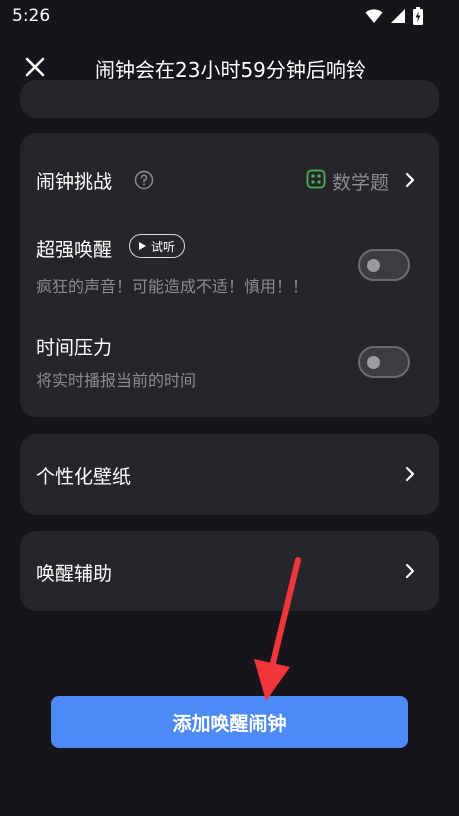  What do you see at coordinates (84, 477) in the screenshot?
I see `wallpaper-label: 个性化壁纸` at bounding box center [84, 477].